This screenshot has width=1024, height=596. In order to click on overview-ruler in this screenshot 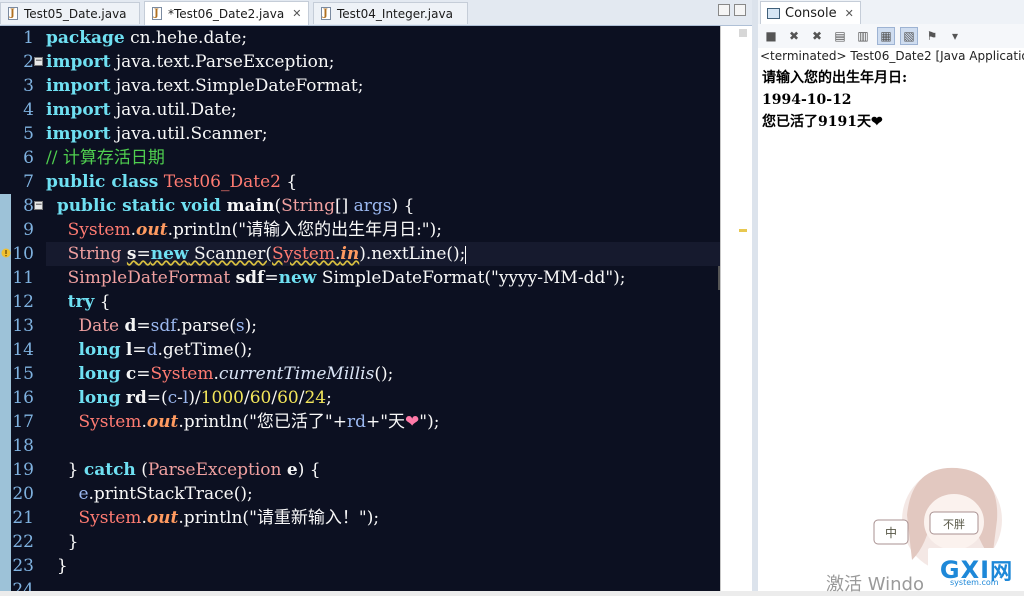, I will do `click(736, 308)`.